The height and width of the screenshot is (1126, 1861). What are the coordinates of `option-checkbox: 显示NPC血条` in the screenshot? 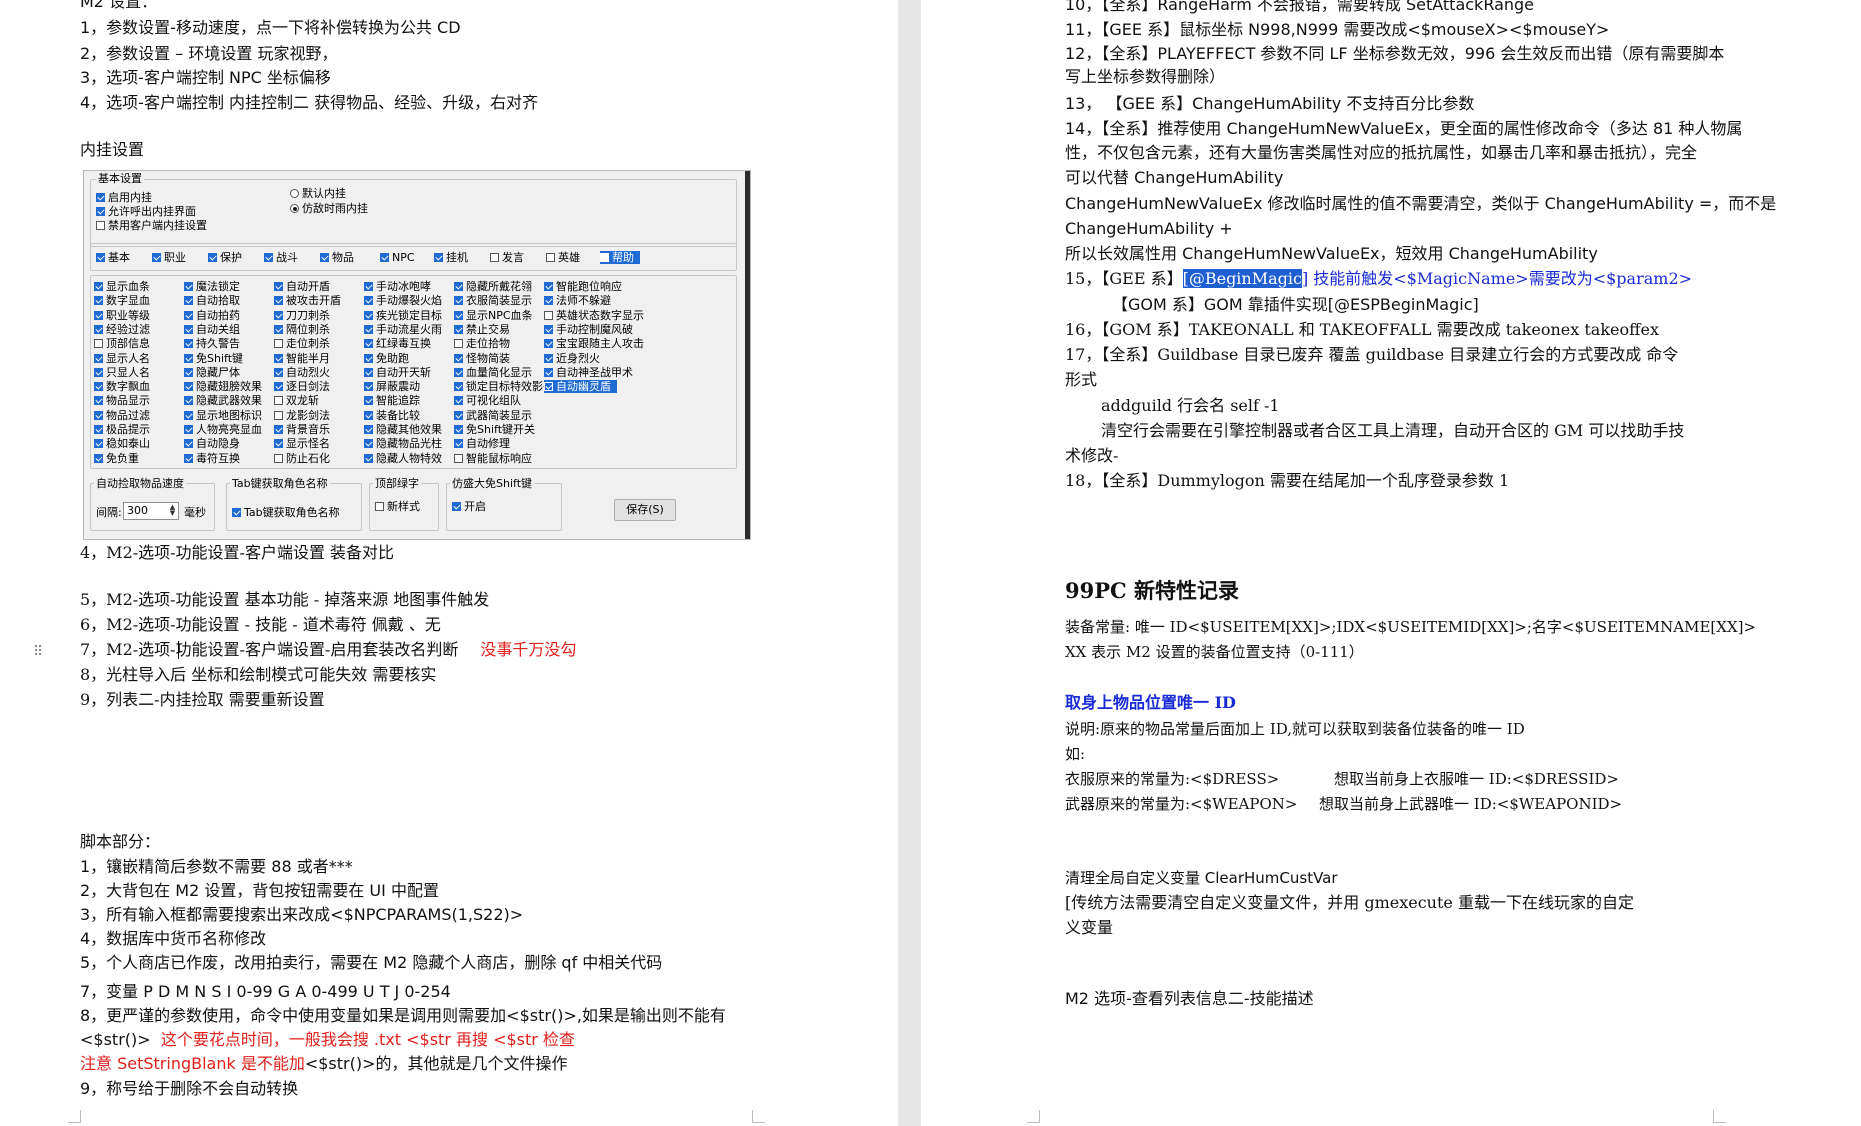 It's located at (493, 315).